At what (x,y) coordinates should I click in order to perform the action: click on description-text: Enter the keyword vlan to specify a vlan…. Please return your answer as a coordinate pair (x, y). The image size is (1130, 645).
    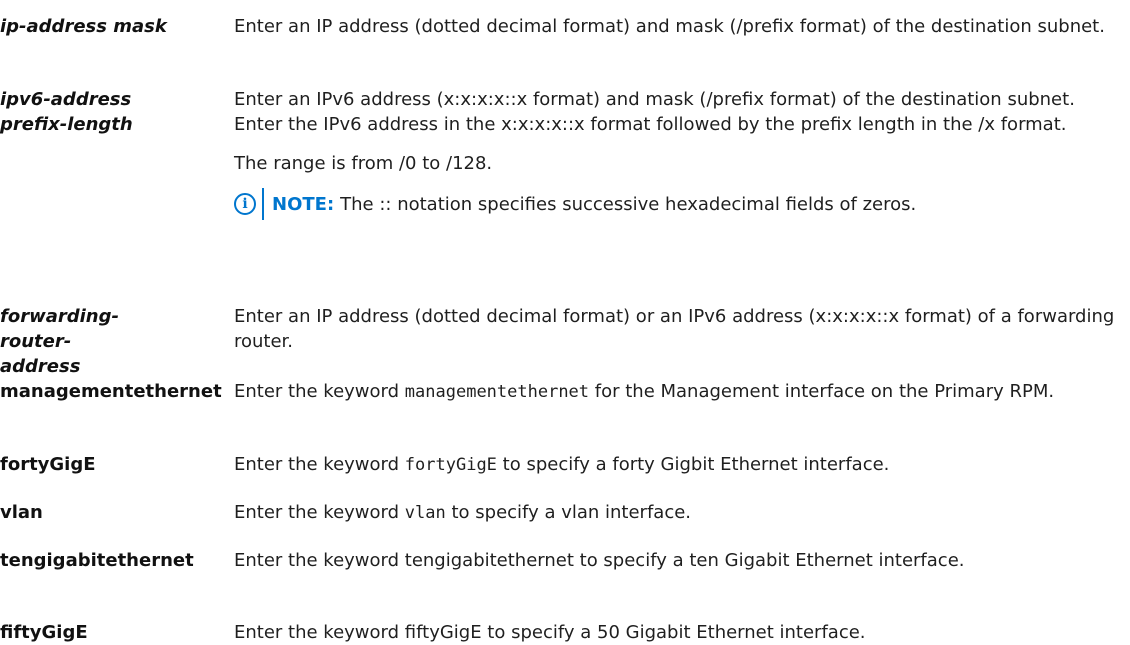
    Looking at the image, I should click on (679, 513).